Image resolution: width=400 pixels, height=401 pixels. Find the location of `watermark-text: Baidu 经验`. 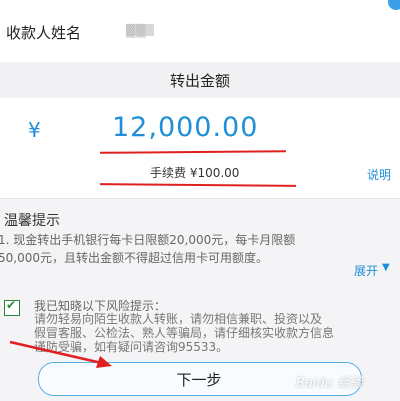

watermark-text: Baidu 经验 is located at coordinates (330, 383).